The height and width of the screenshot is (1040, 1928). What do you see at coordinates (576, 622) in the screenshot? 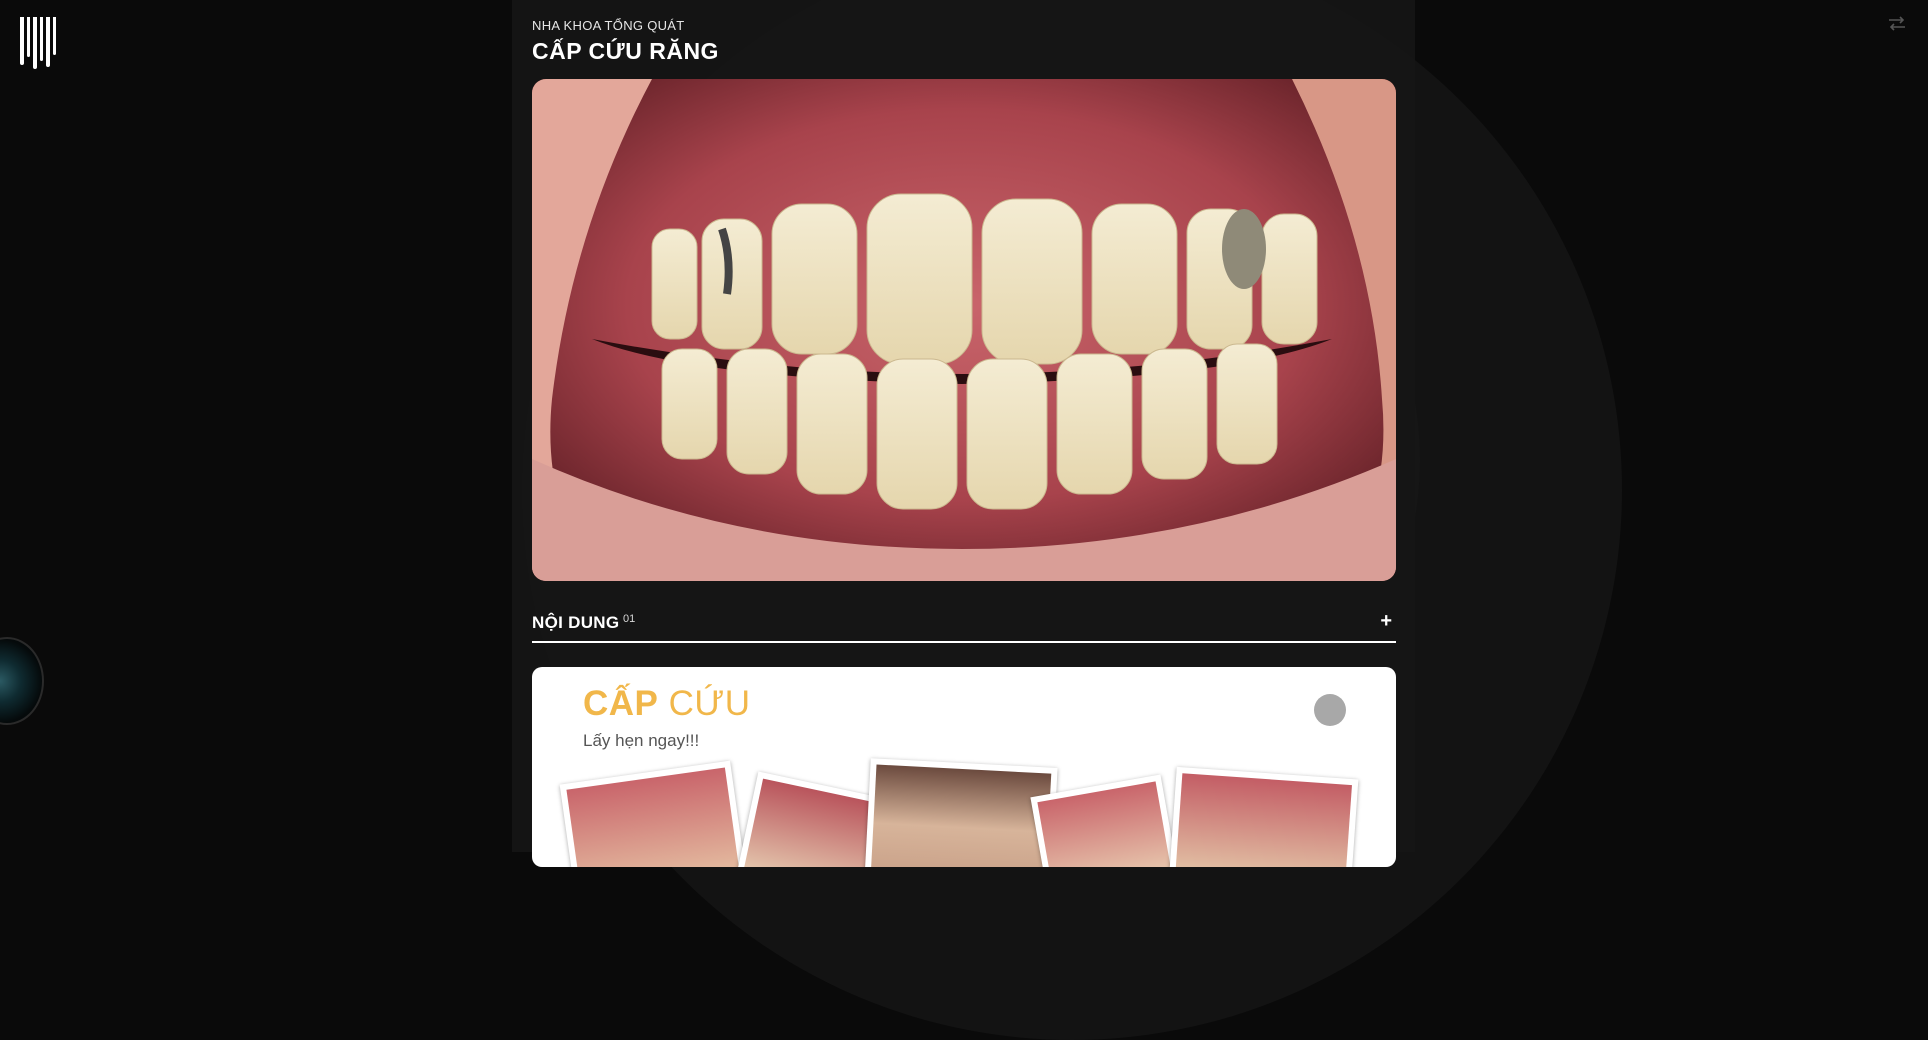
I see `accordion-label: NỘI DUNG` at bounding box center [576, 622].